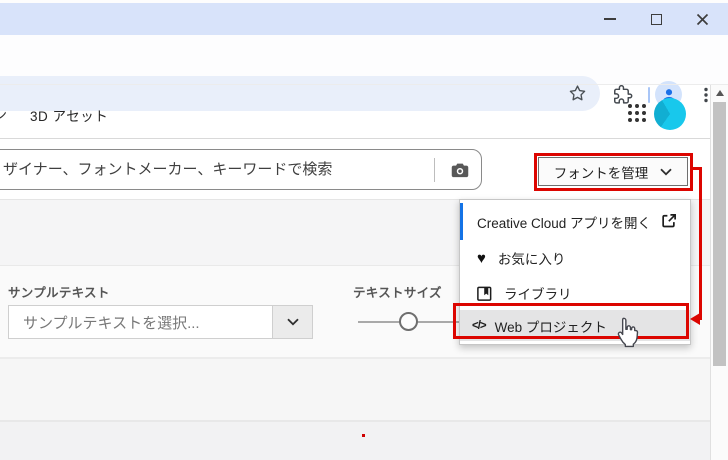  Describe the element at coordinates (719, 234) in the screenshot. I see `scrollbar-thumb` at that location.